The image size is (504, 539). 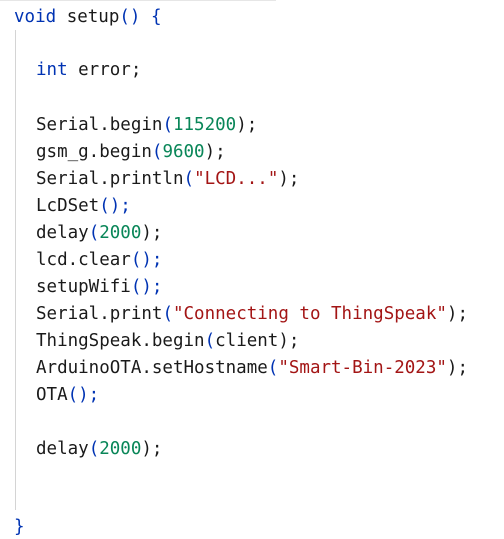 I want to click on code-line-closing-brace: }, so click(x=19, y=527).